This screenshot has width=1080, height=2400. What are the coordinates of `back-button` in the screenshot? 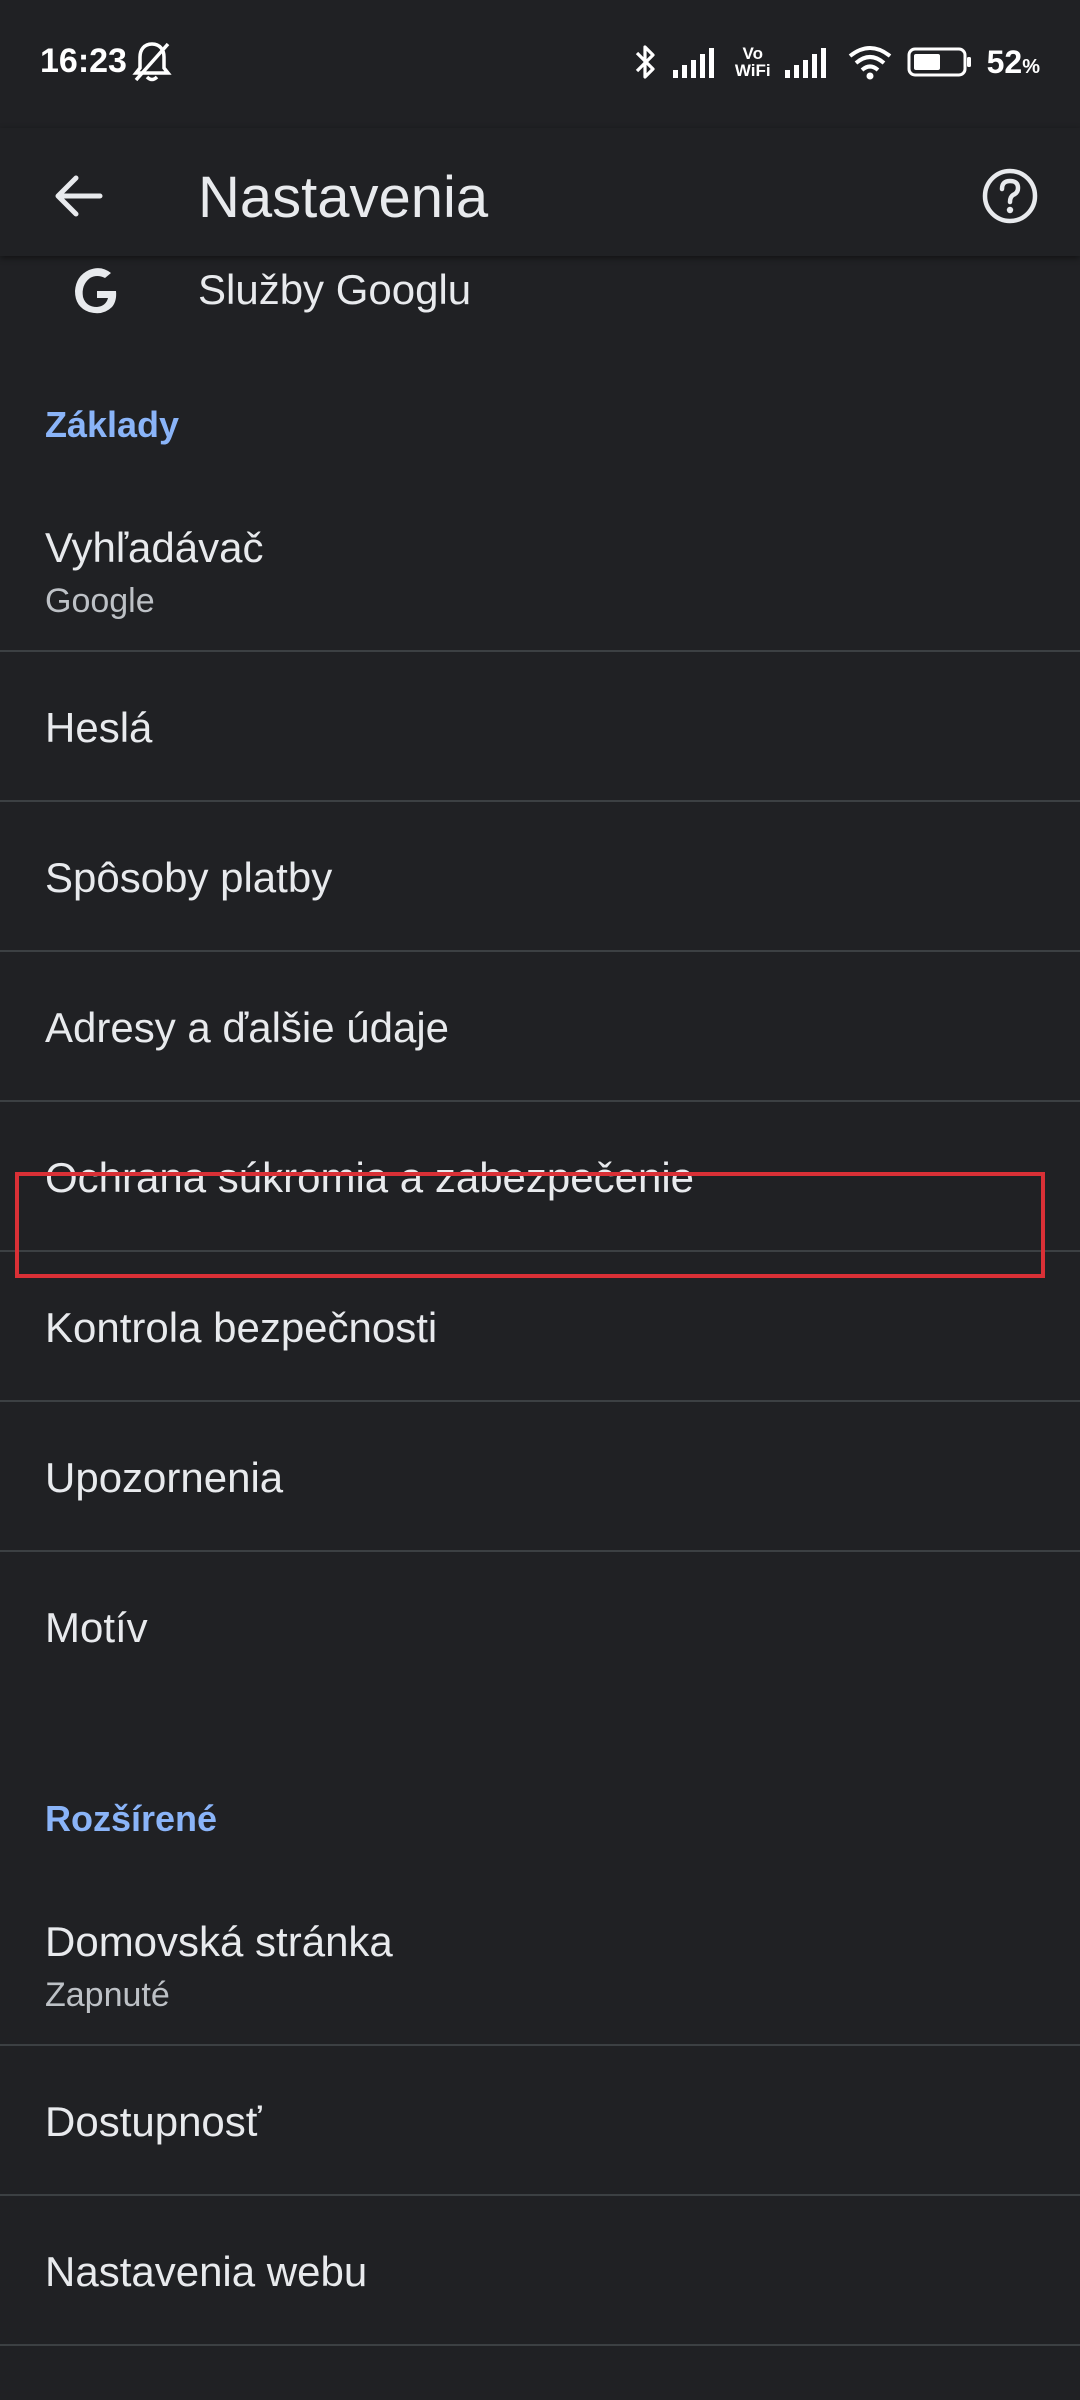 It's located at (78, 198).